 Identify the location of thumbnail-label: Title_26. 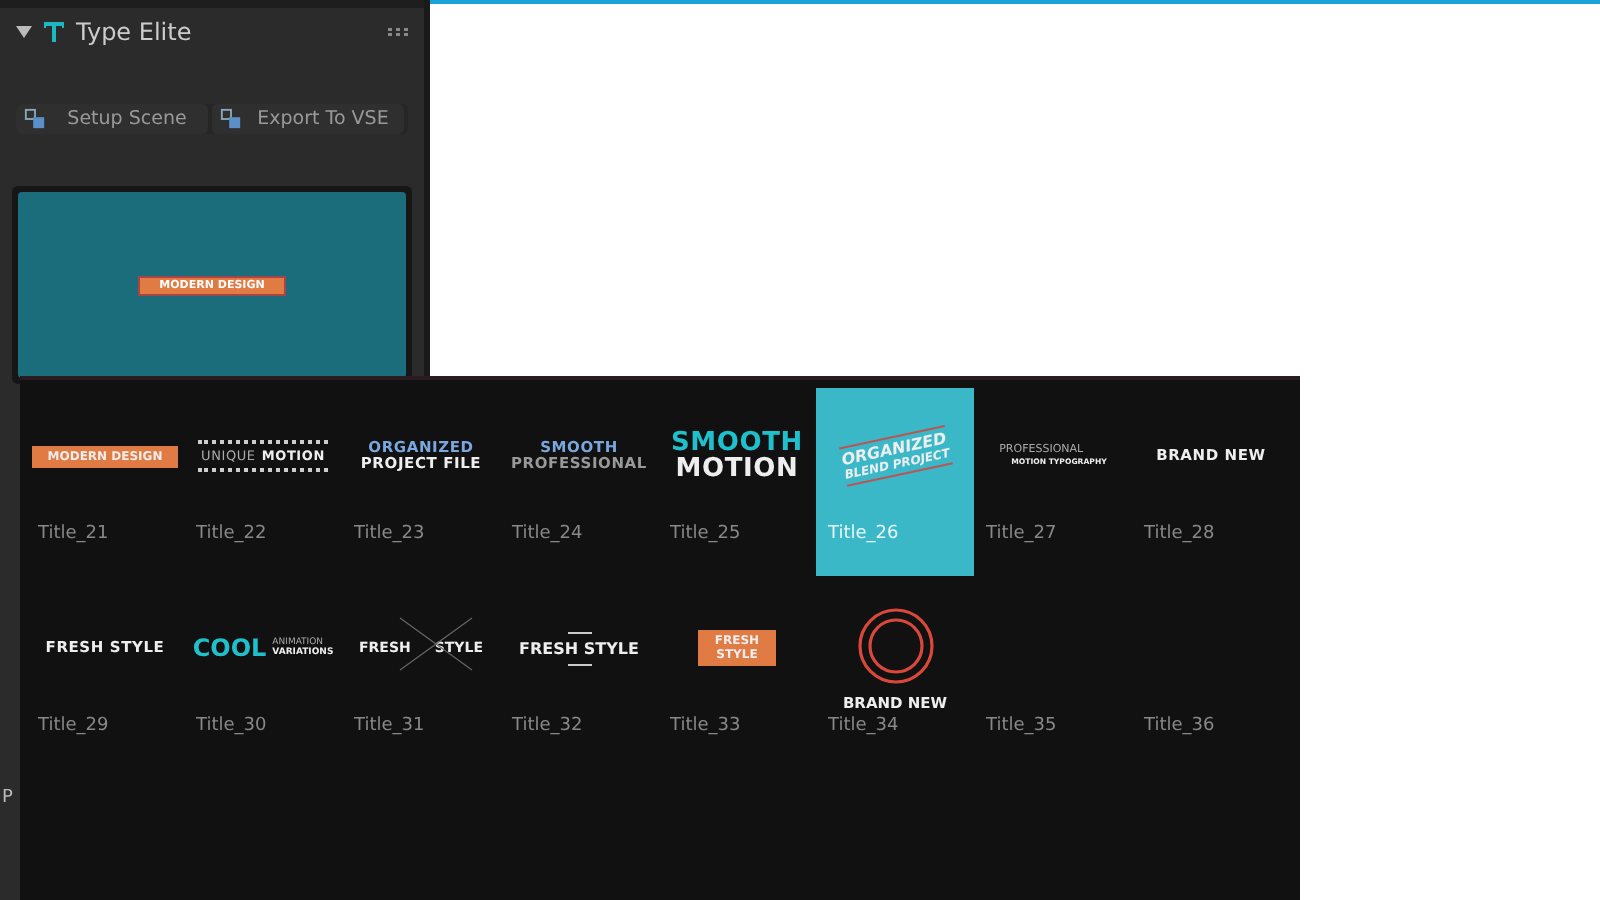
(863, 534).